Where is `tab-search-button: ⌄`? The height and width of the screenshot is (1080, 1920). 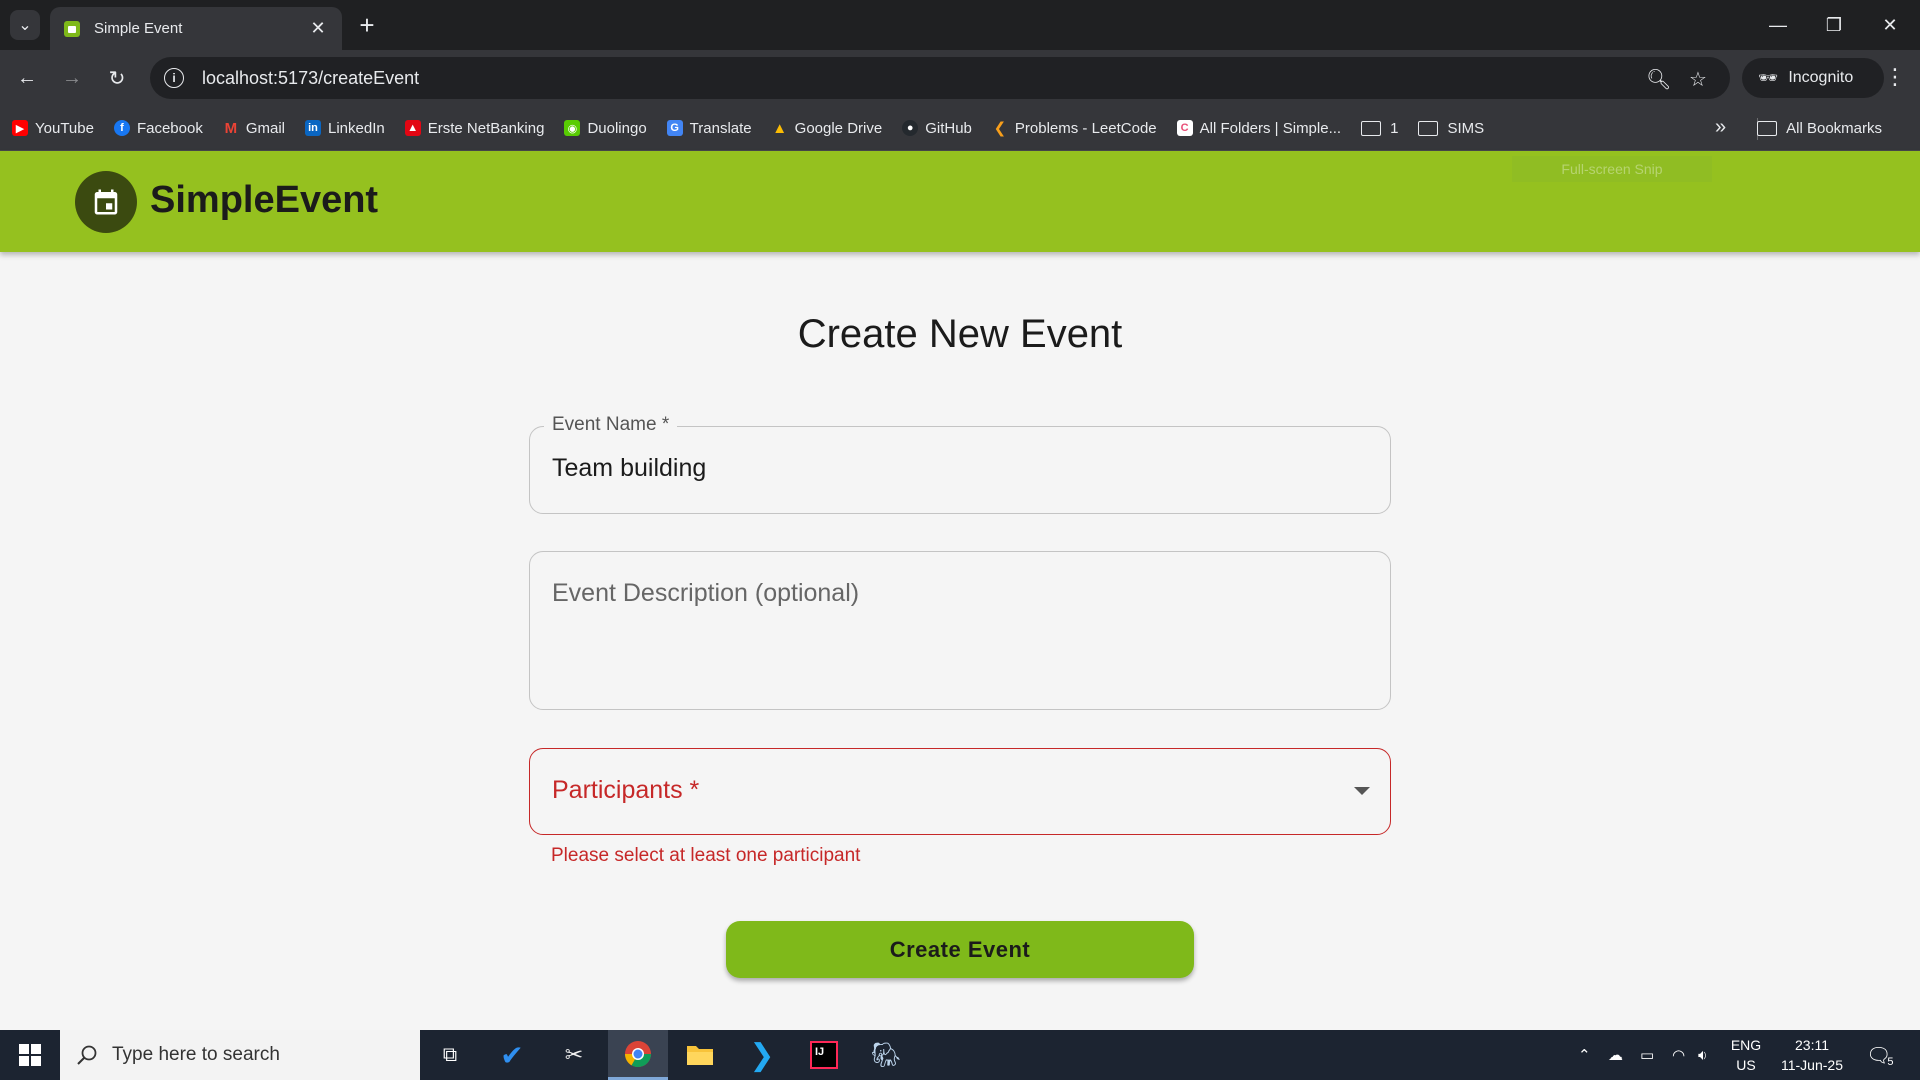 tab-search-button: ⌄ is located at coordinates (25, 25).